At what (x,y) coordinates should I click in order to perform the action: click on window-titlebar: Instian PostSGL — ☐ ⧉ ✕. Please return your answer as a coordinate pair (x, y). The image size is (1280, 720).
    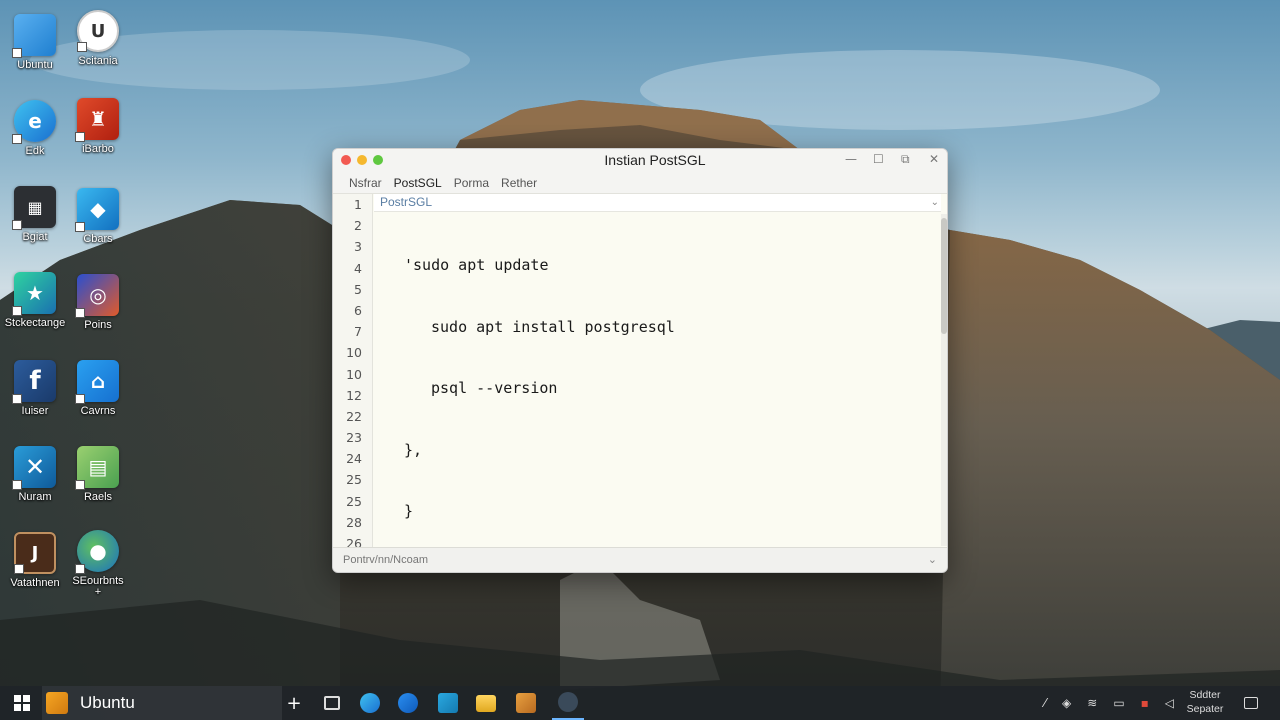
    Looking at the image, I should click on (640, 161).